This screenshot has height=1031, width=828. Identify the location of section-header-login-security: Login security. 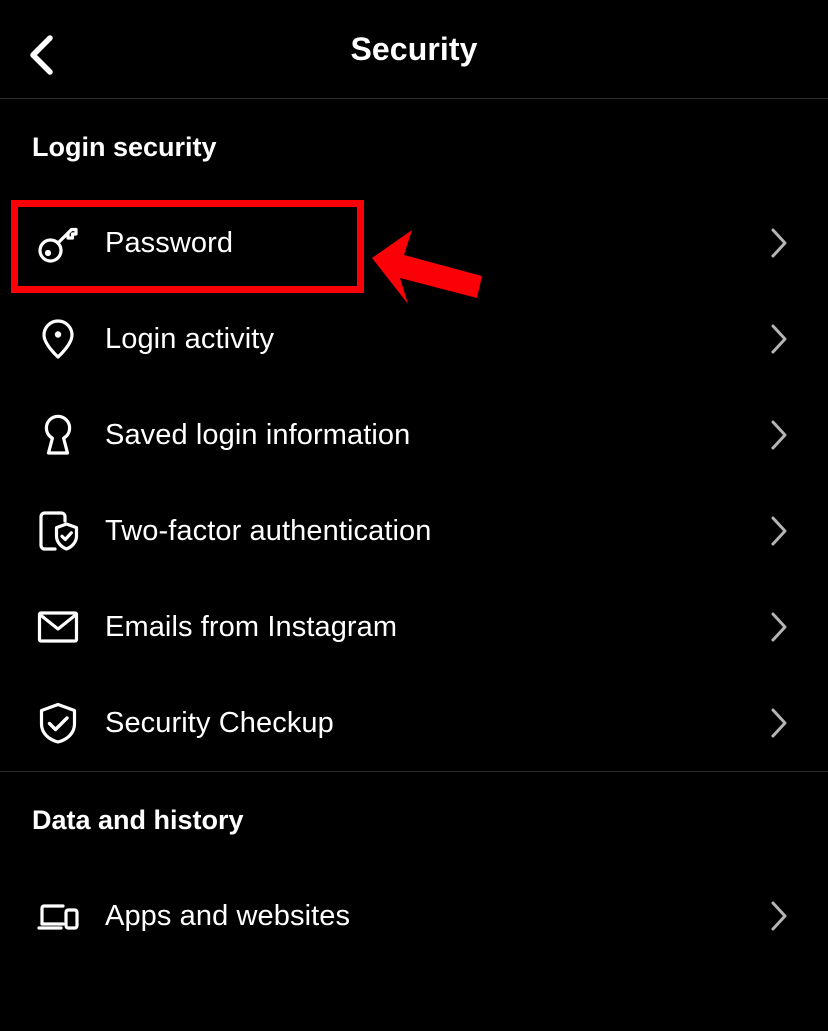
(124, 147).